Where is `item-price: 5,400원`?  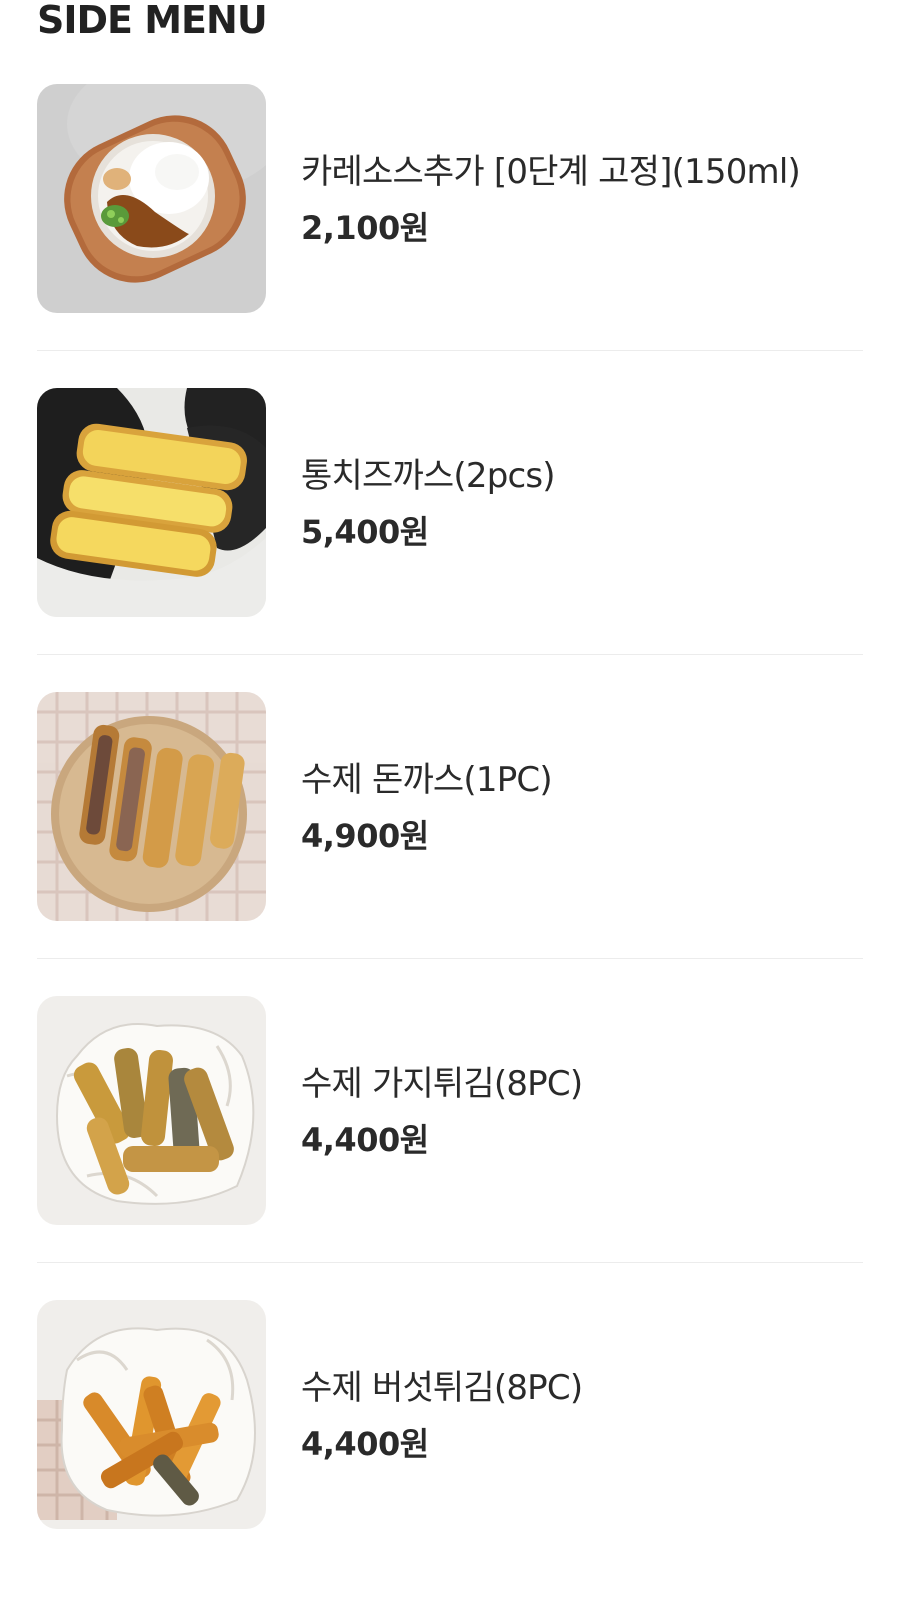
item-price: 5,400원 is located at coordinates (365, 532).